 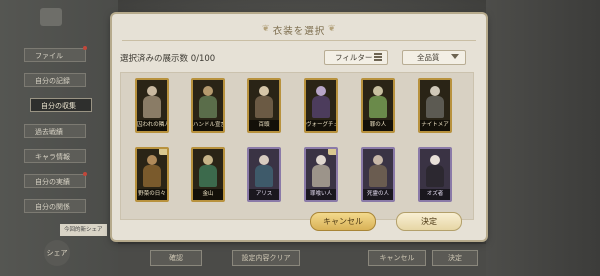 I want to click on filter-icon, so click(x=378, y=57).